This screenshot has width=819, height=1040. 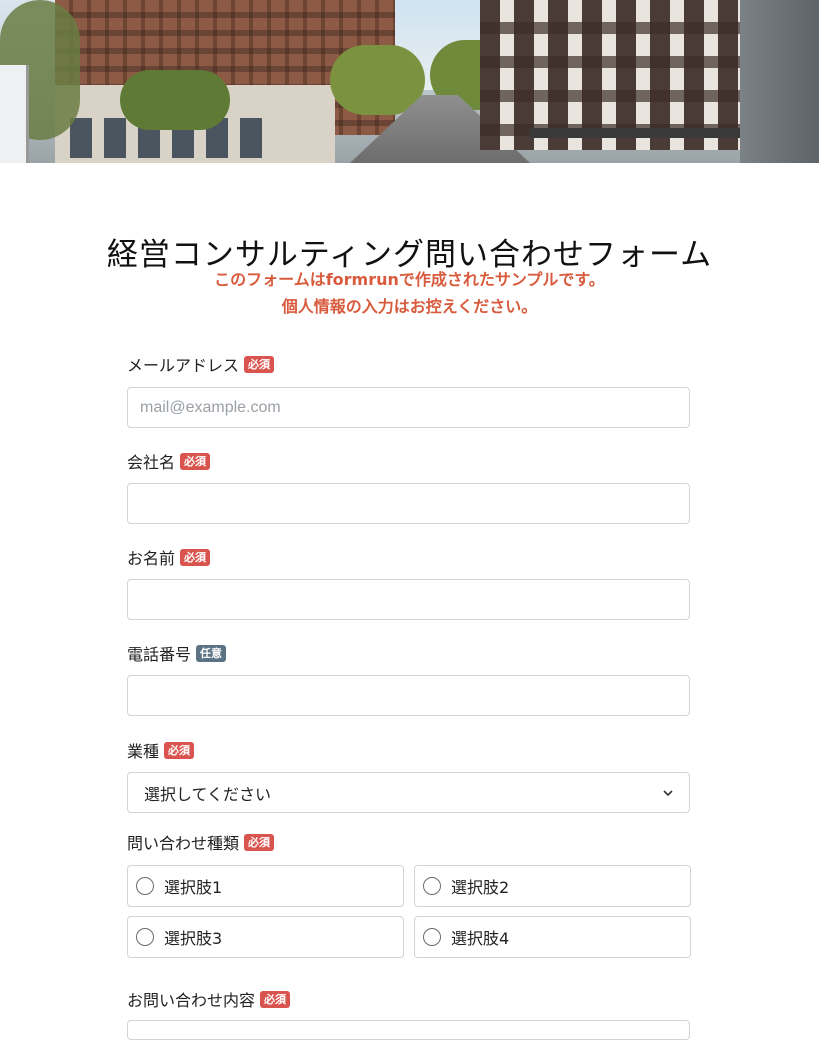 I want to click on option-label: 選択肢1, so click(x=193, y=887).